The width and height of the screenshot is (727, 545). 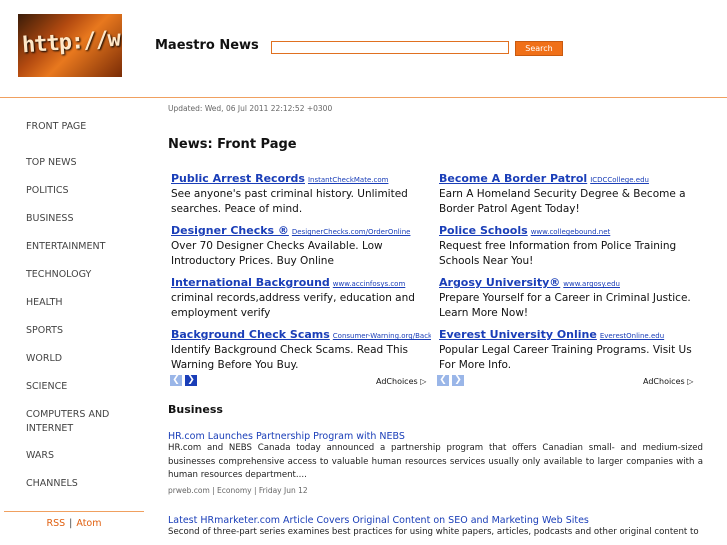 What do you see at coordinates (382, 336) in the screenshot?
I see `ad-url: Consumer-Warning.org/Backgro` at bounding box center [382, 336].